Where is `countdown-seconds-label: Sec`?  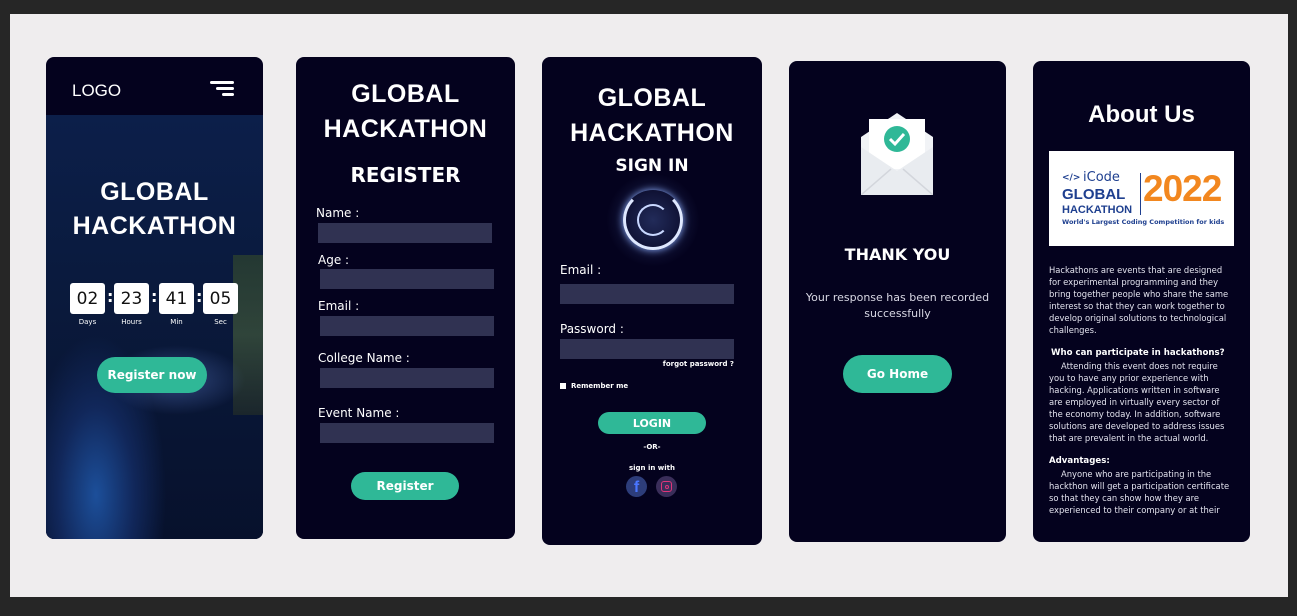
countdown-seconds-label: Sec is located at coordinates (220, 322).